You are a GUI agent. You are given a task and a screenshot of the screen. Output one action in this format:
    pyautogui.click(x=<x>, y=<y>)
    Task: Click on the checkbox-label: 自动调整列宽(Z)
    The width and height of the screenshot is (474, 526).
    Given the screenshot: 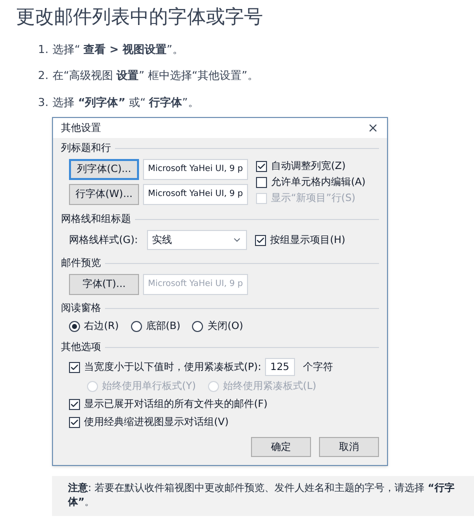 What is the action you would take?
    pyautogui.click(x=308, y=167)
    